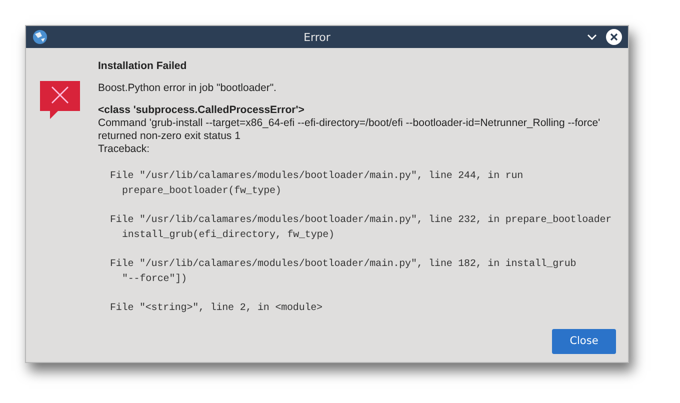  I want to click on globe-icon, so click(40, 37).